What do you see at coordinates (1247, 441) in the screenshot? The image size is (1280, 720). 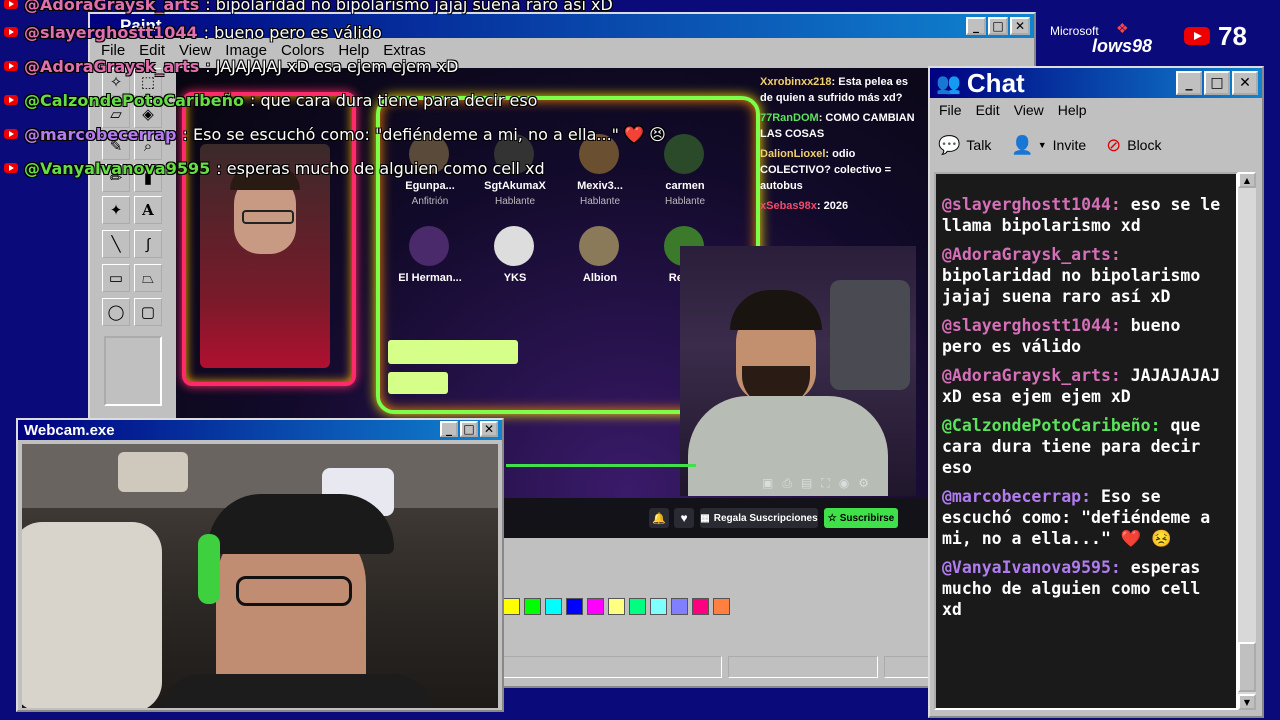 I see `chat-scrollbar: ▲ ▼` at bounding box center [1247, 441].